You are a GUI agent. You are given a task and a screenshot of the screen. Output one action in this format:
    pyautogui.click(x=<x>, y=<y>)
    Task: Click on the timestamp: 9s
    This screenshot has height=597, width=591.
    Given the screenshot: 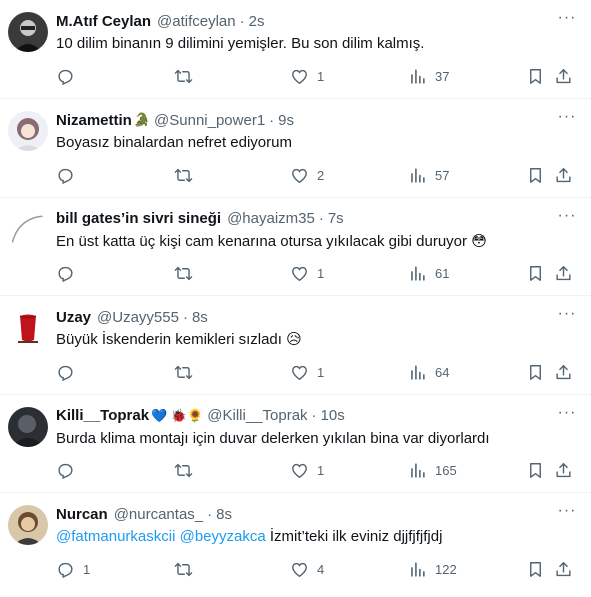 What is the action you would take?
    pyautogui.click(x=286, y=120)
    